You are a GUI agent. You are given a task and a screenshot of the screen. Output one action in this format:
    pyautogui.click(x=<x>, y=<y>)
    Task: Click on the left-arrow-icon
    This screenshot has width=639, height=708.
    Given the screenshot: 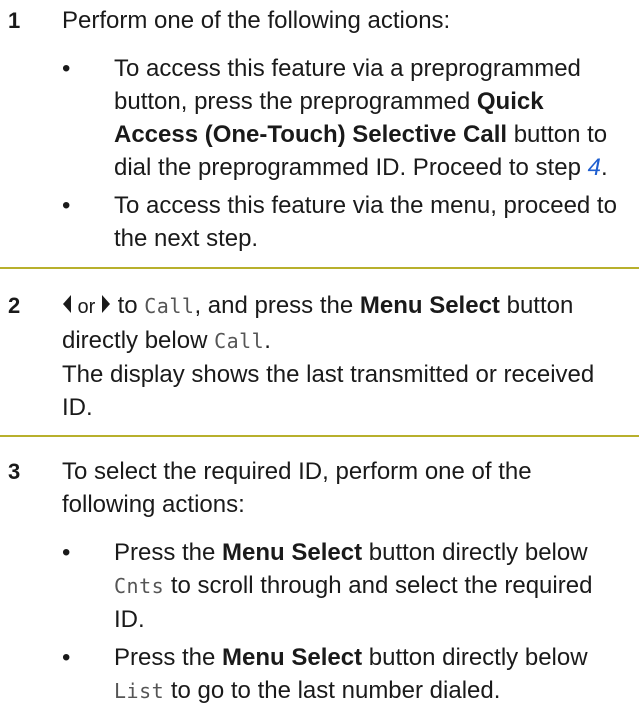 What is the action you would take?
    pyautogui.click(x=67, y=306)
    